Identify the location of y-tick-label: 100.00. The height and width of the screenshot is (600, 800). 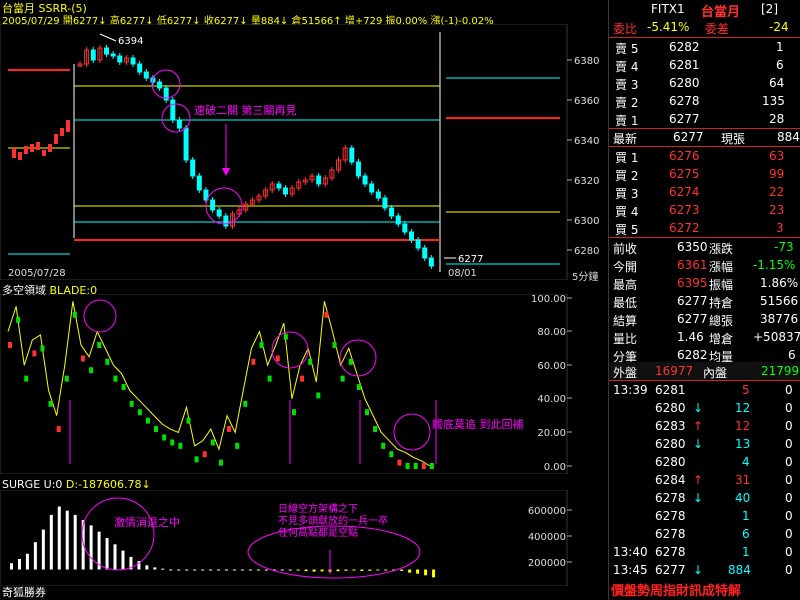
(548, 299).